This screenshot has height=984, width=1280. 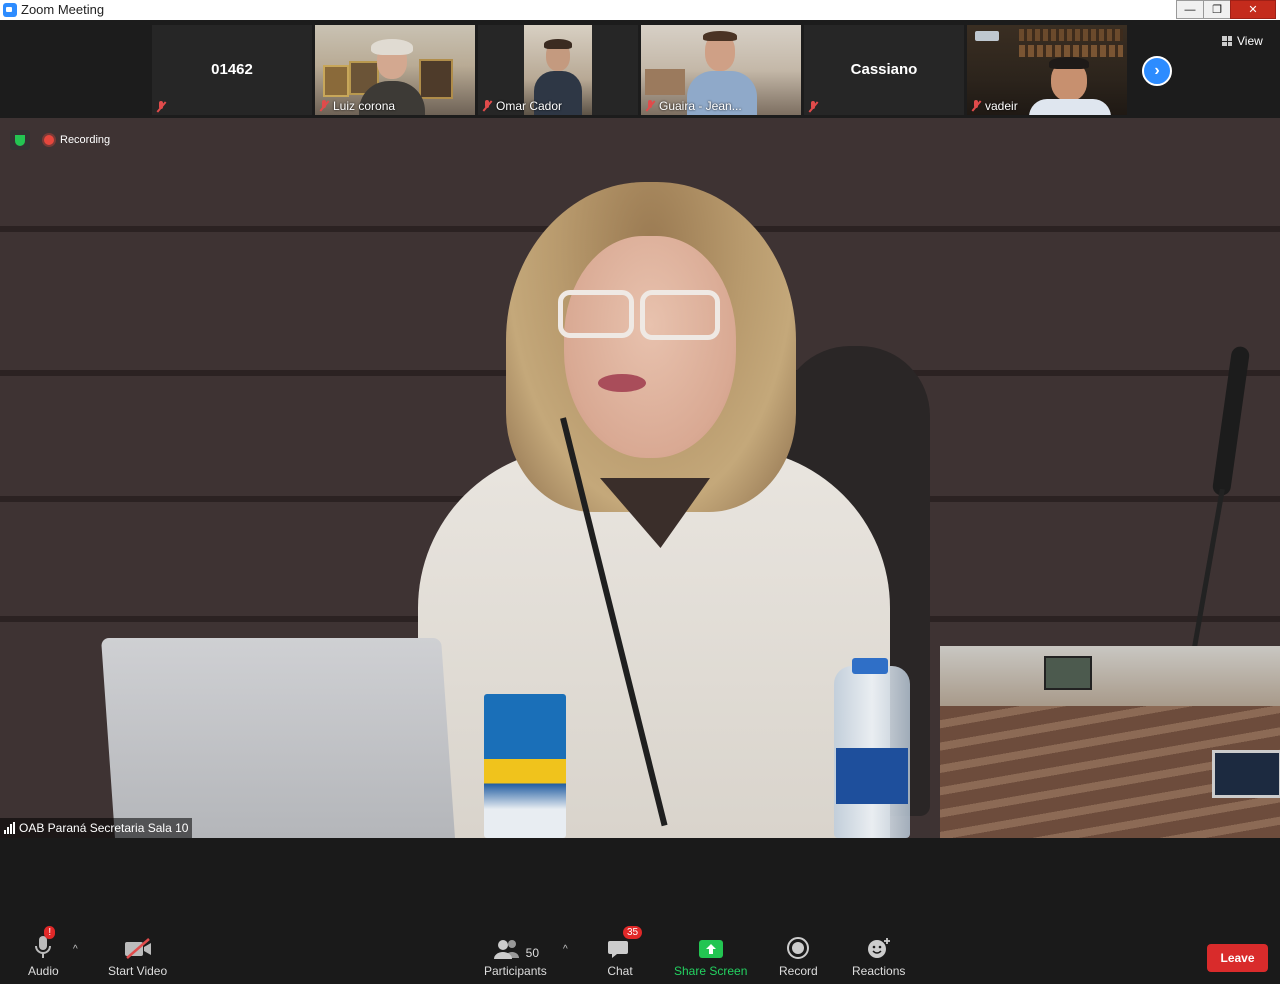 I want to click on share-screen-button: Share Screen, so click(x=710, y=955).